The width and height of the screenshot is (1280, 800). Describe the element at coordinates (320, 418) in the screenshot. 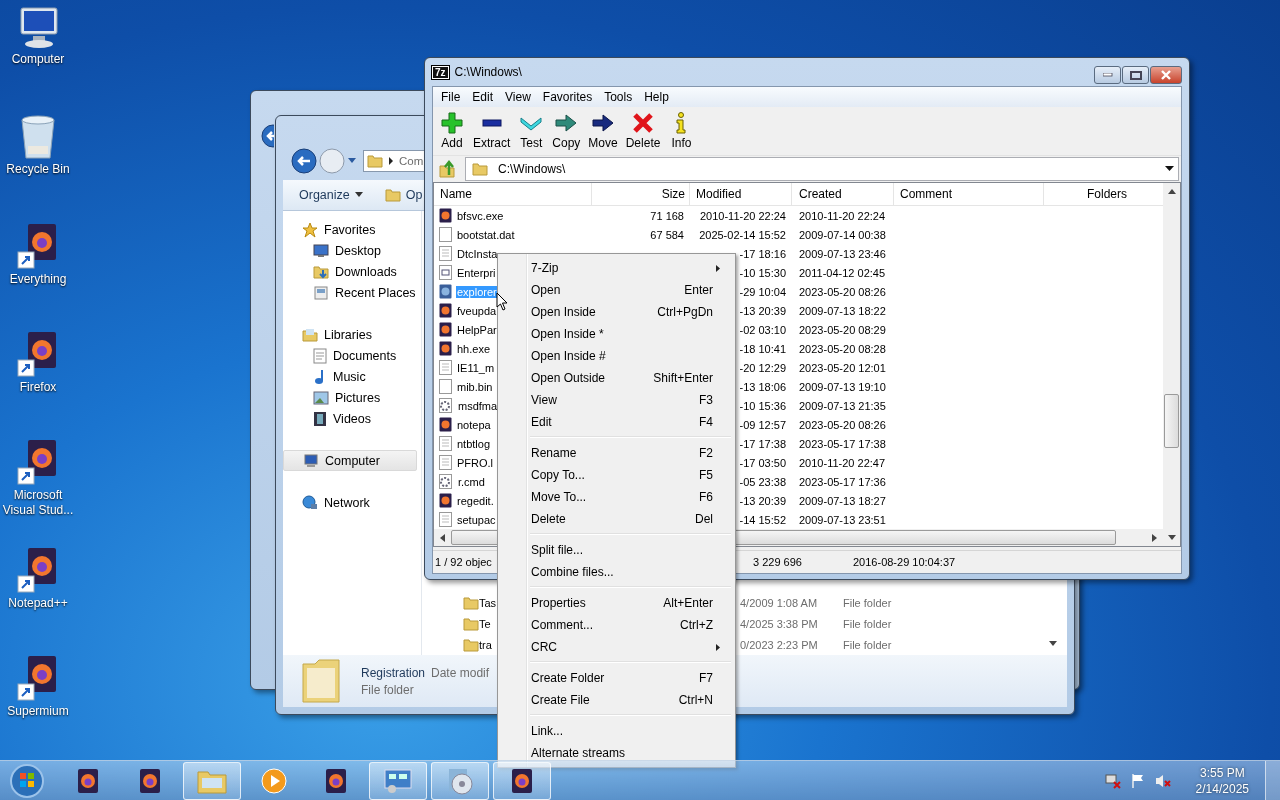

I see `film-icon` at that location.